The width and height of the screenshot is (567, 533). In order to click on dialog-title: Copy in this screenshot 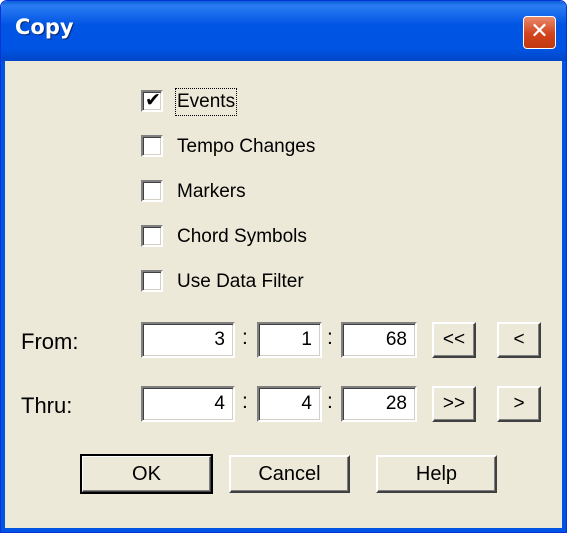, I will do `click(44, 27)`.